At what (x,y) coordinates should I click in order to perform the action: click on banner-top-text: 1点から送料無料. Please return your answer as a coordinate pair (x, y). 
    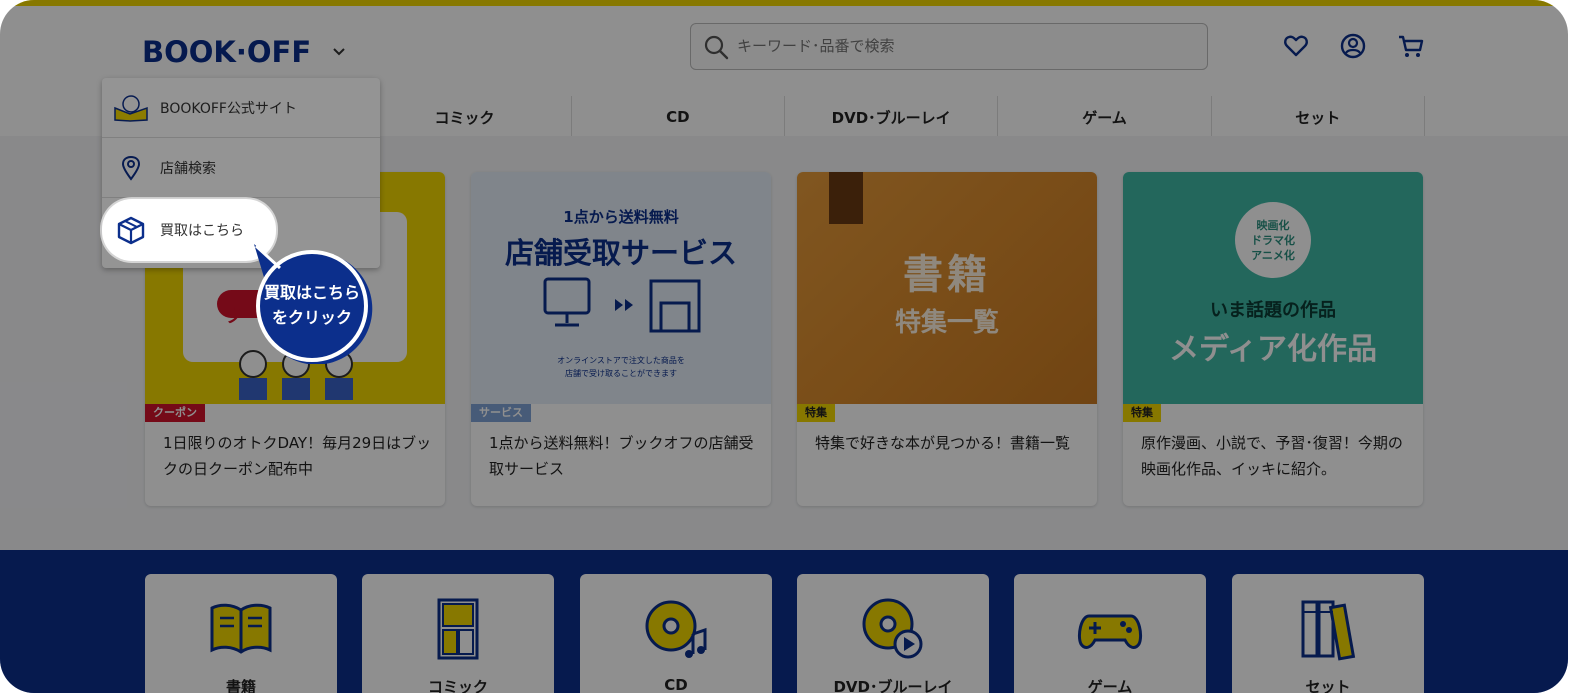
    Looking at the image, I should click on (621, 217).